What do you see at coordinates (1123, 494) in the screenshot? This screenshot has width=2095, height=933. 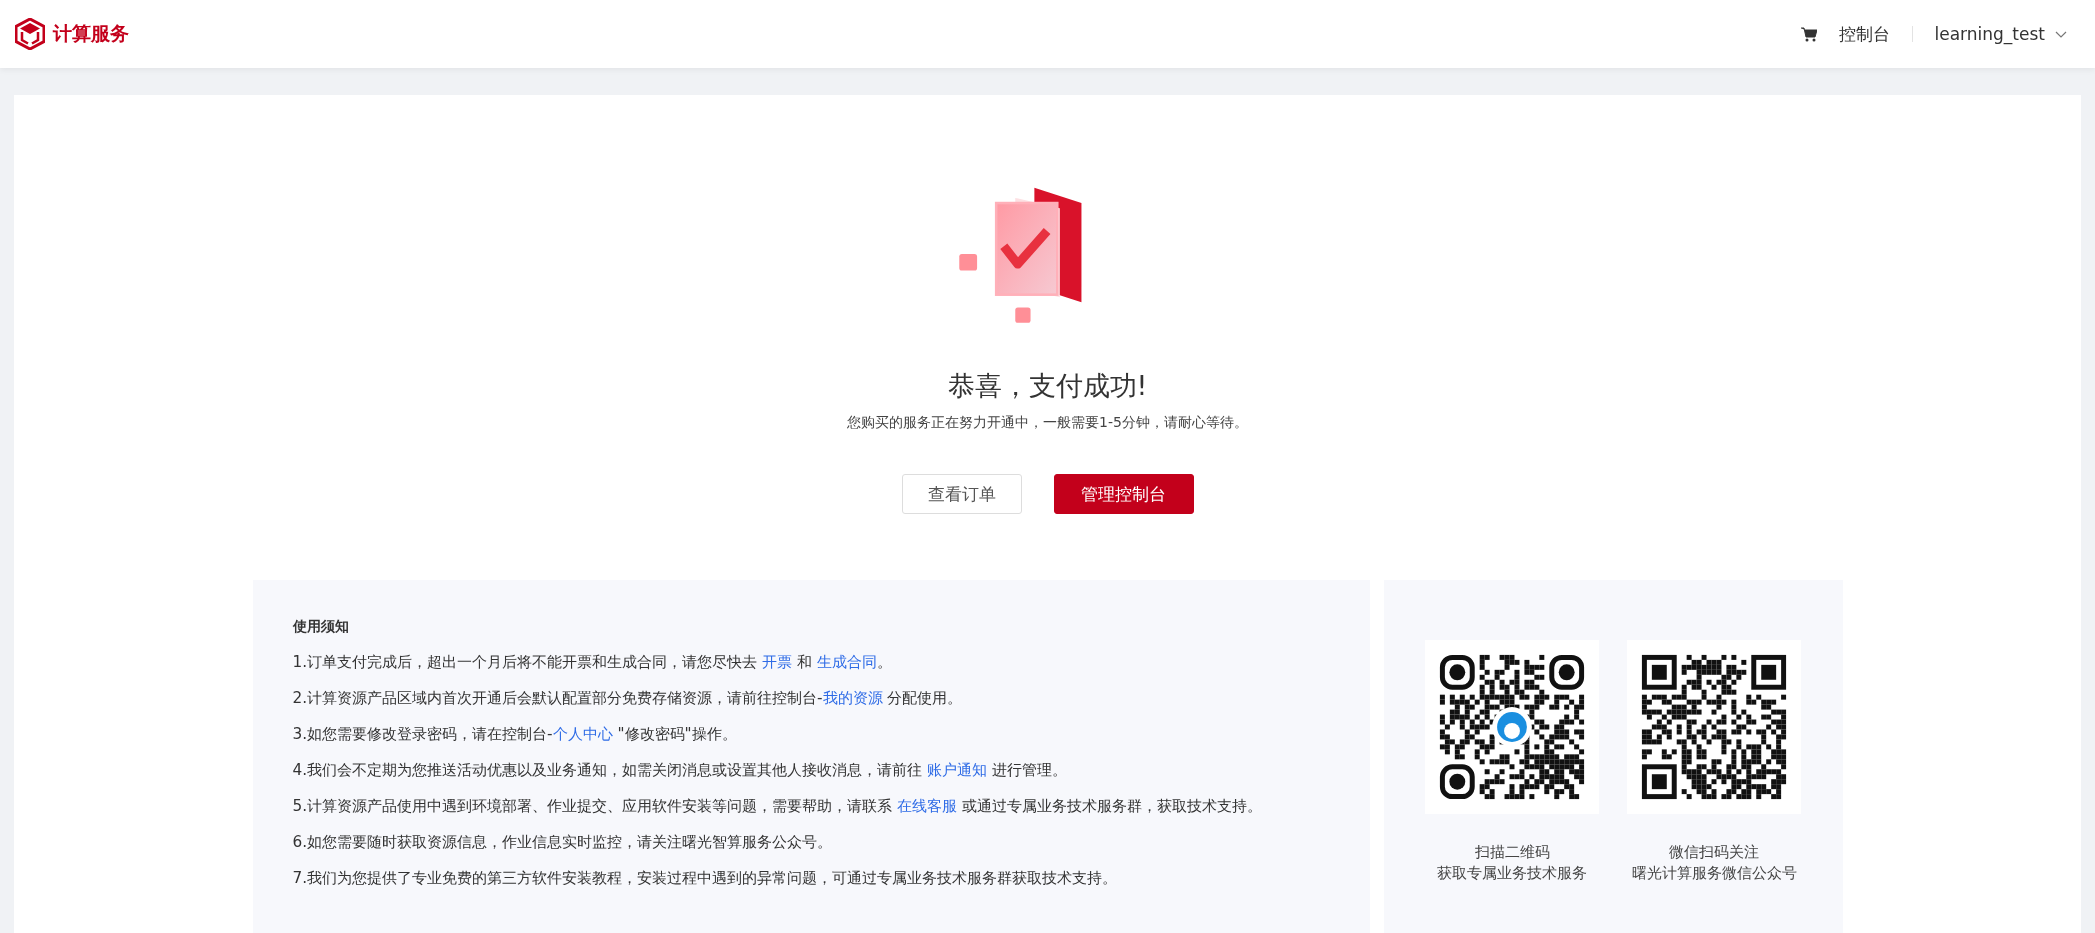 I see `console-button: 管理控制台` at bounding box center [1123, 494].